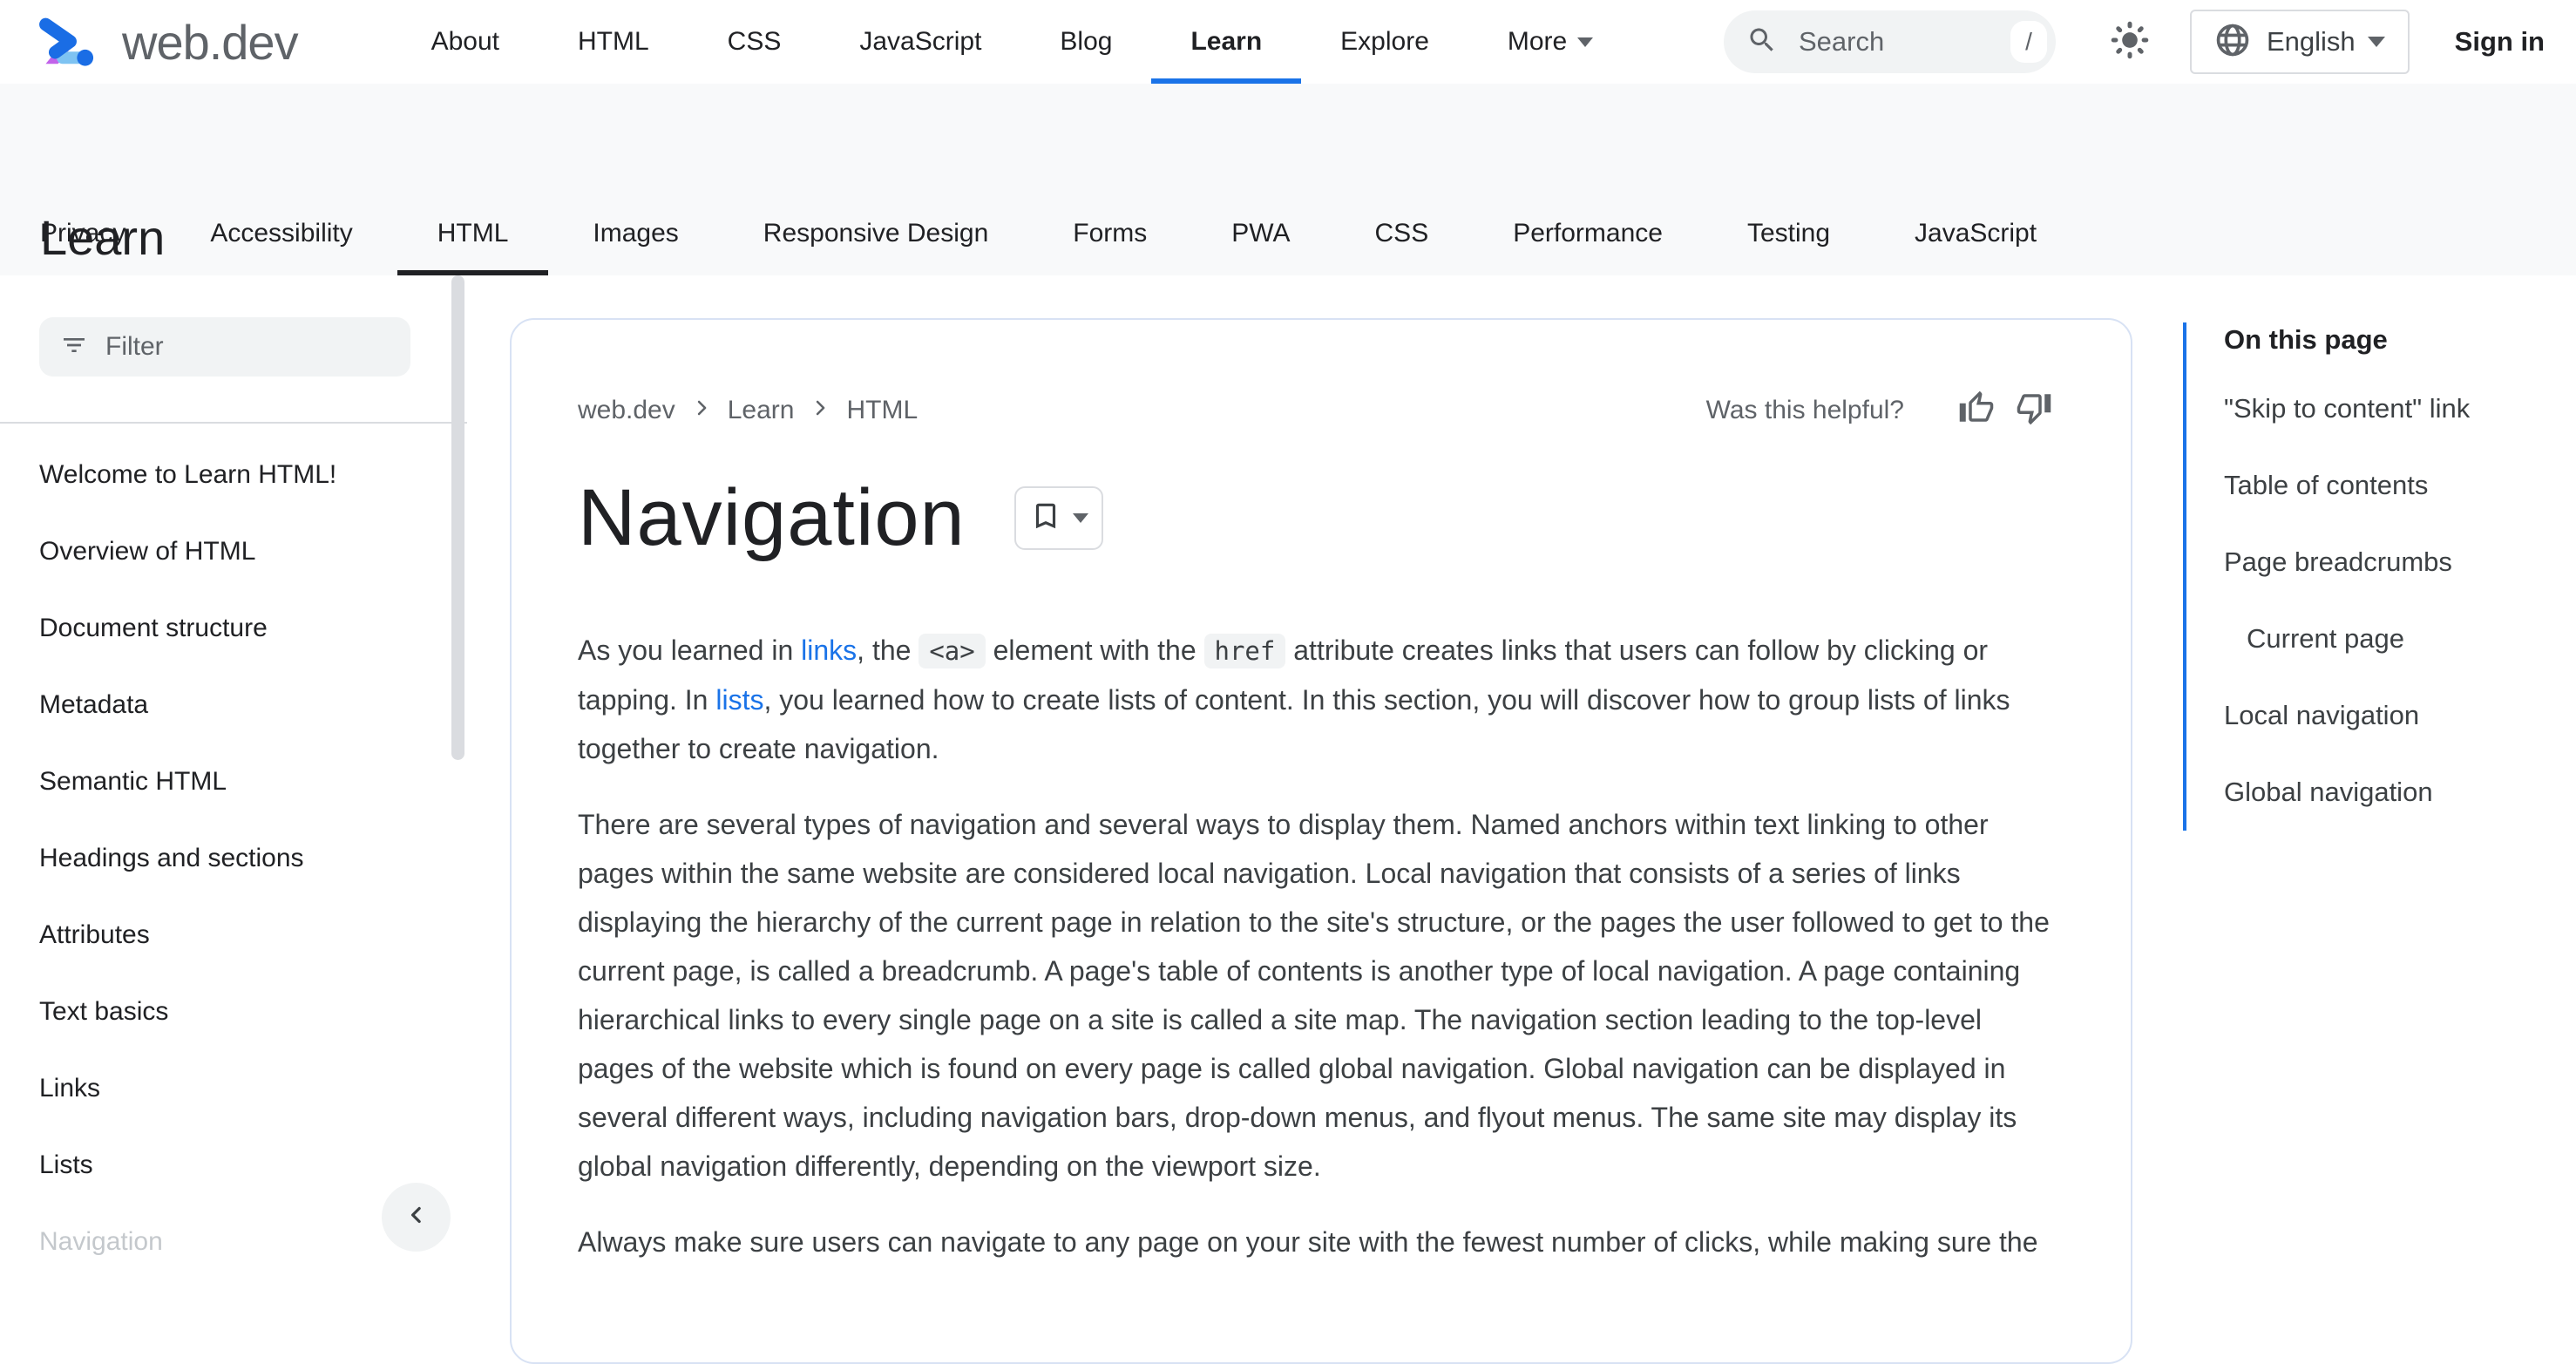 Image resolution: width=2576 pixels, height=1364 pixels. What do you see at coordinates (2395, 639) in the screenshot?
I see `toc-item: Current page` at bounding box center [2395, 639].